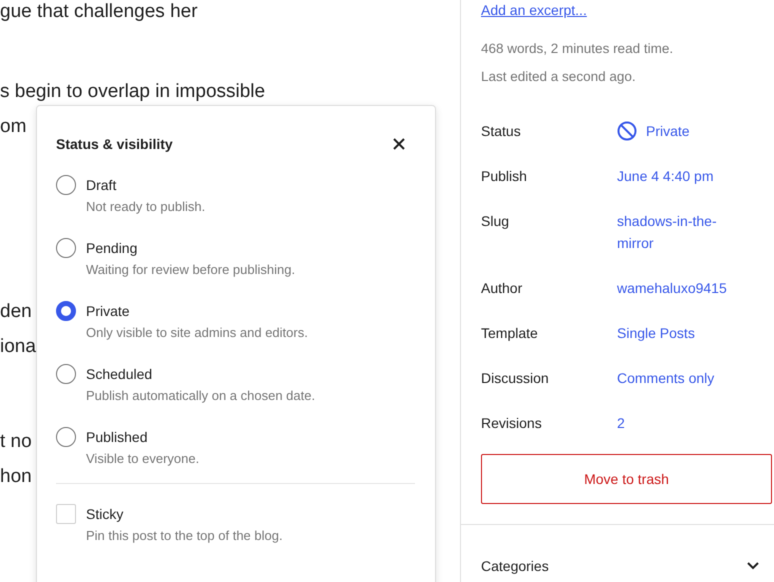  Describe the element at coordinates (146, 206) in the screenshot. I see `option-description: Not ready to publish.` at that location.